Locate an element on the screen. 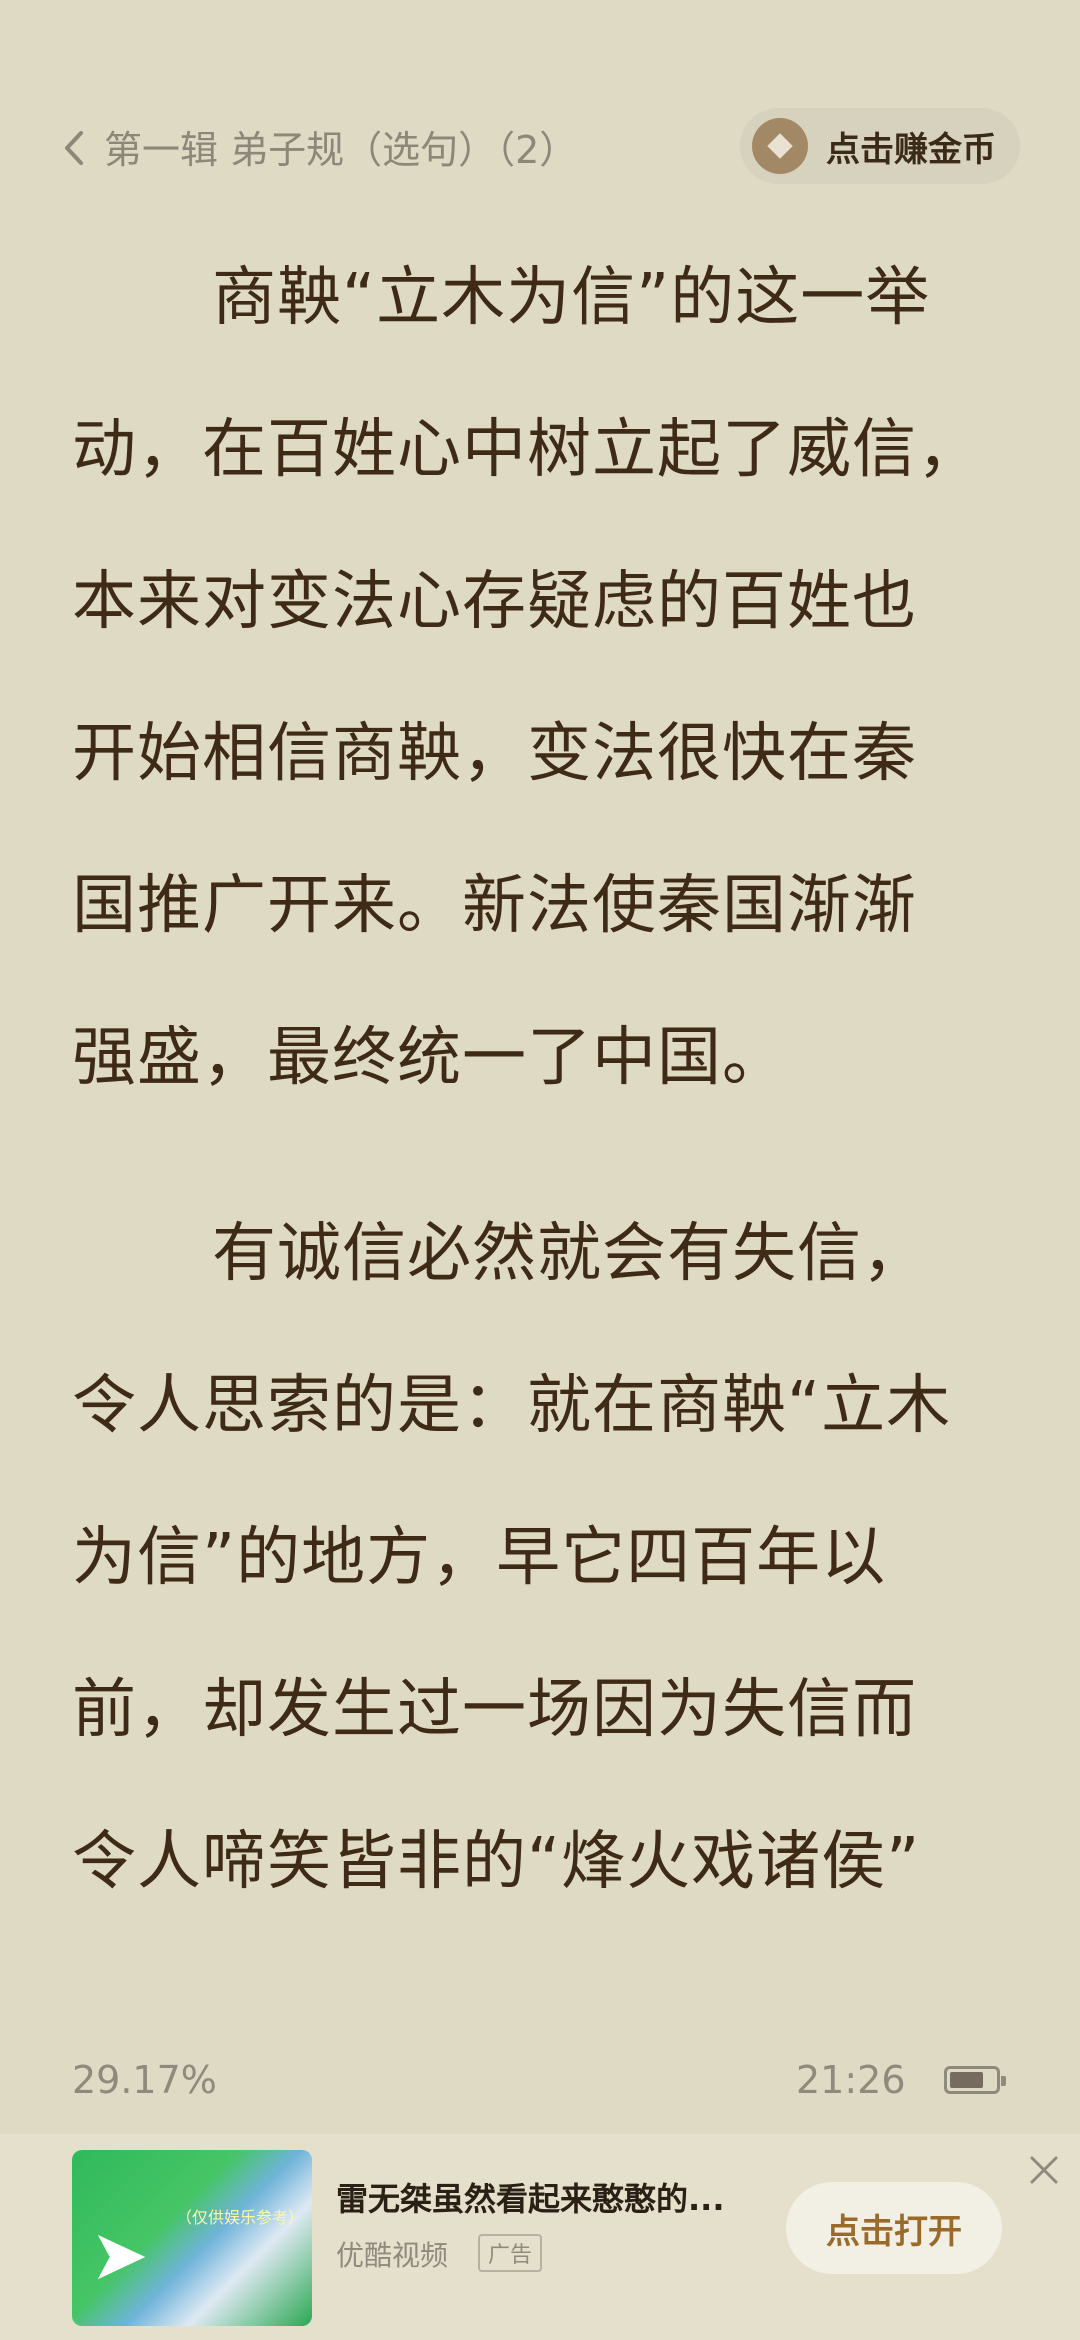 Image resolution: width=1080 pixels, height=2340 pixels. text-line: 本来对变法心存疑虑的百姓也 is located at coordinates (494, 602).